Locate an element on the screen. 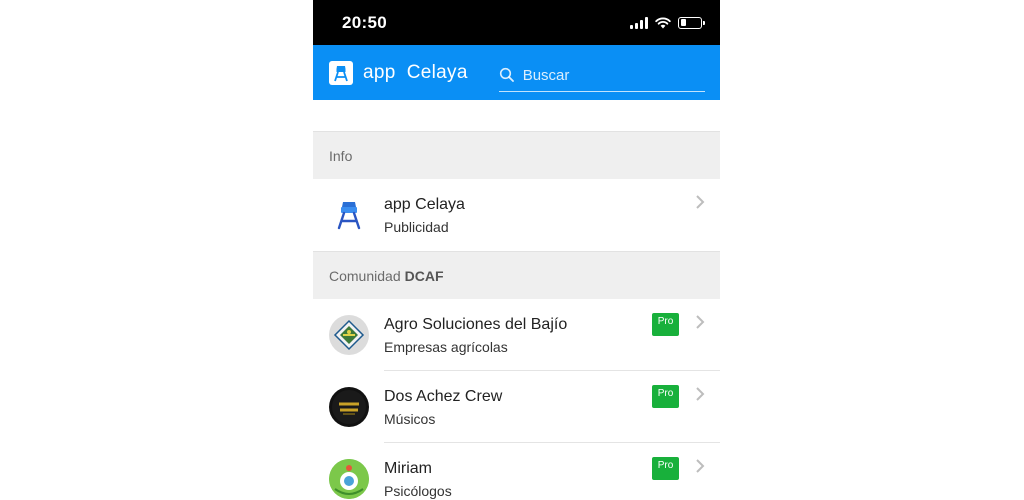 The width and height of the screenshot is (1024, 500). section-label-bold: DCAF is located at coordinates (424, 275).